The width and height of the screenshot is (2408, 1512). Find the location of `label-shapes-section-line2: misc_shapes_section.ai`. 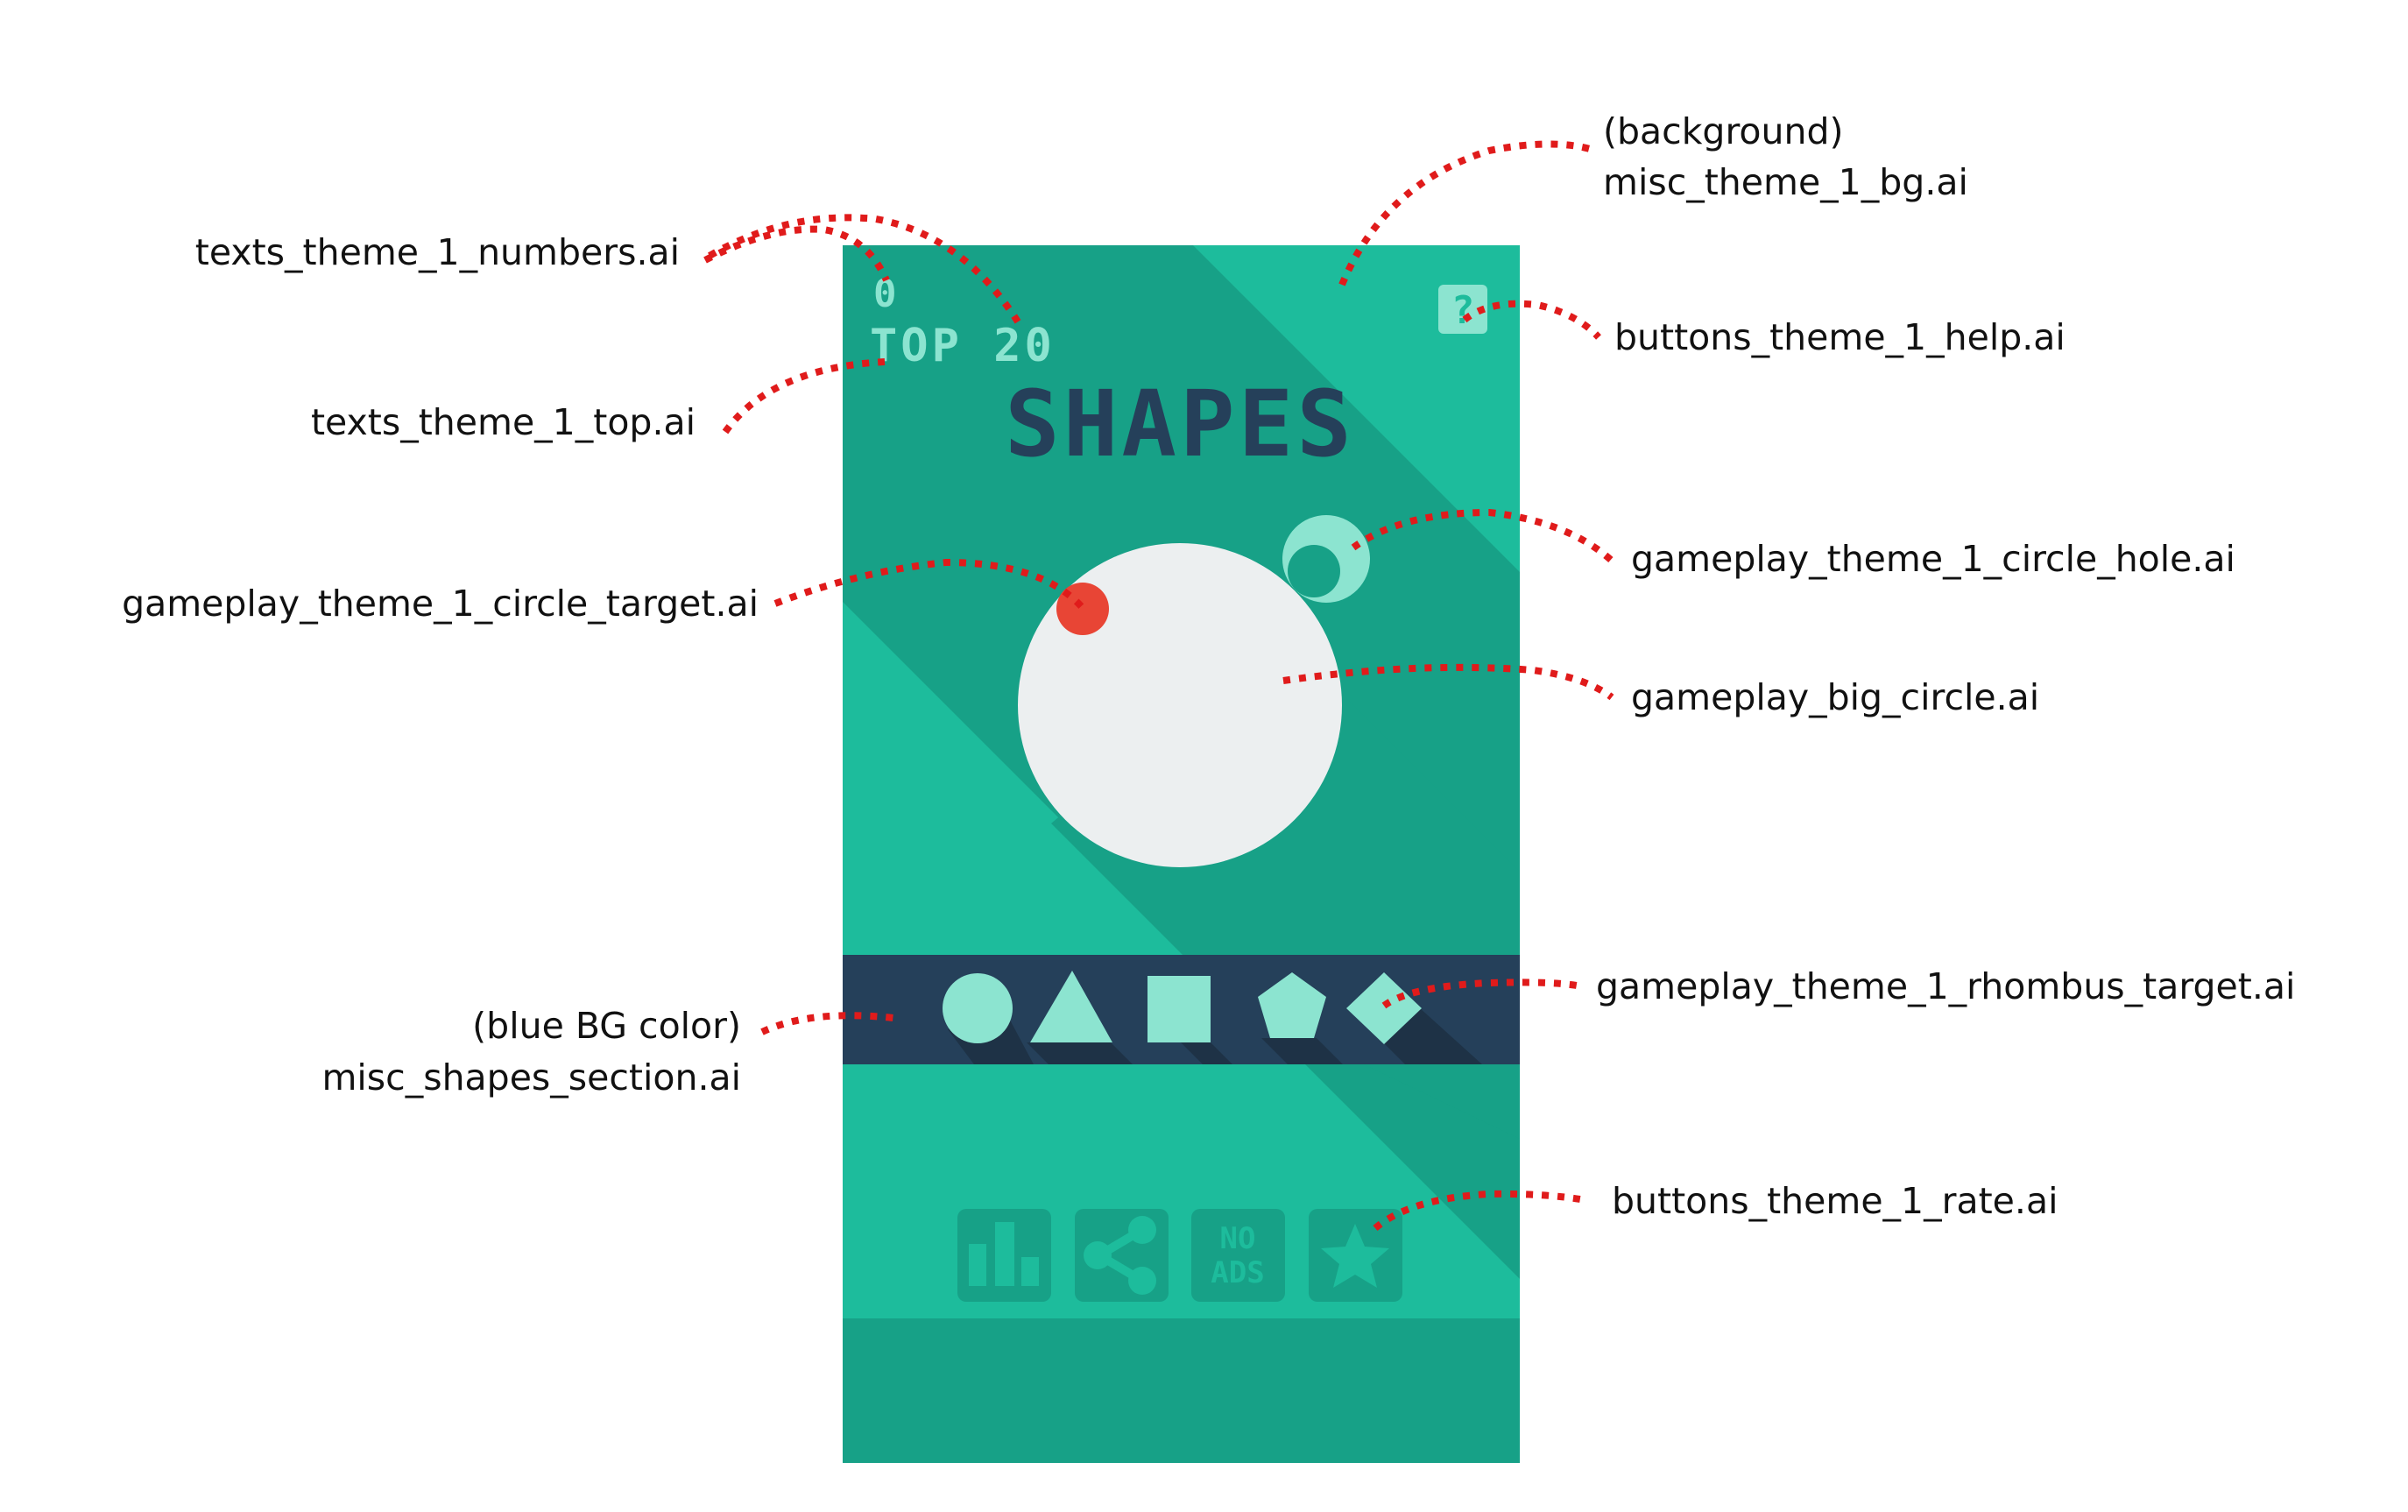

label-shapes-section-line2: misc_shapes_section.ai is located at coordinates (531, 1078).